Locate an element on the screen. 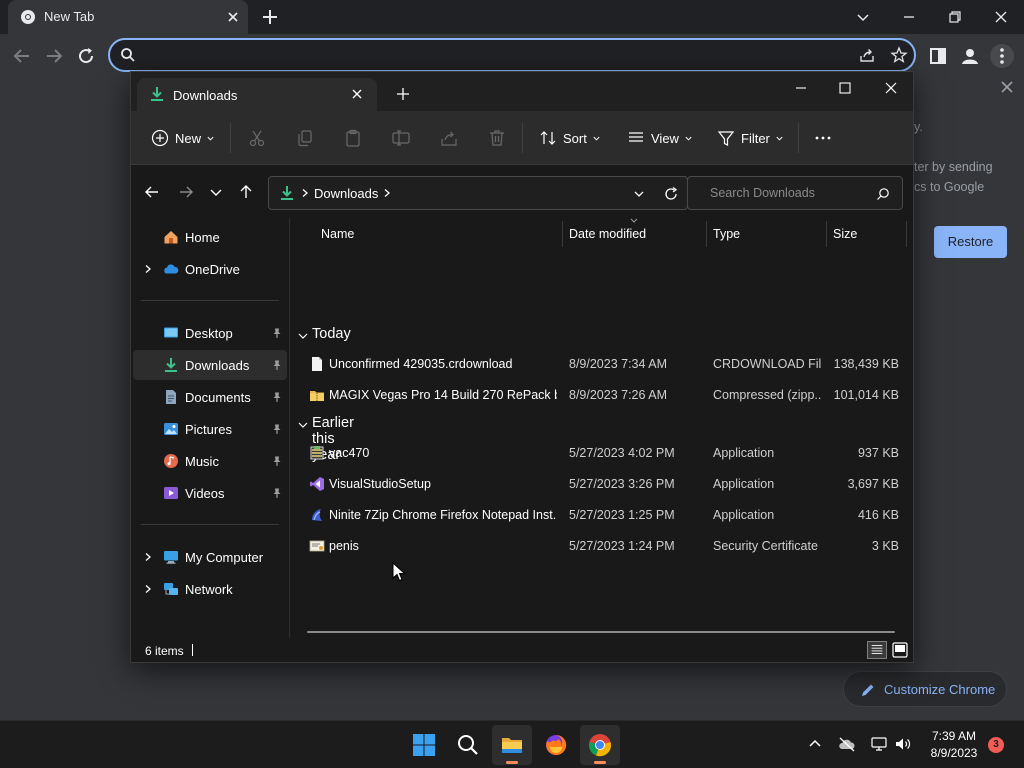  paste-icon is located at coordinates (353, 138).